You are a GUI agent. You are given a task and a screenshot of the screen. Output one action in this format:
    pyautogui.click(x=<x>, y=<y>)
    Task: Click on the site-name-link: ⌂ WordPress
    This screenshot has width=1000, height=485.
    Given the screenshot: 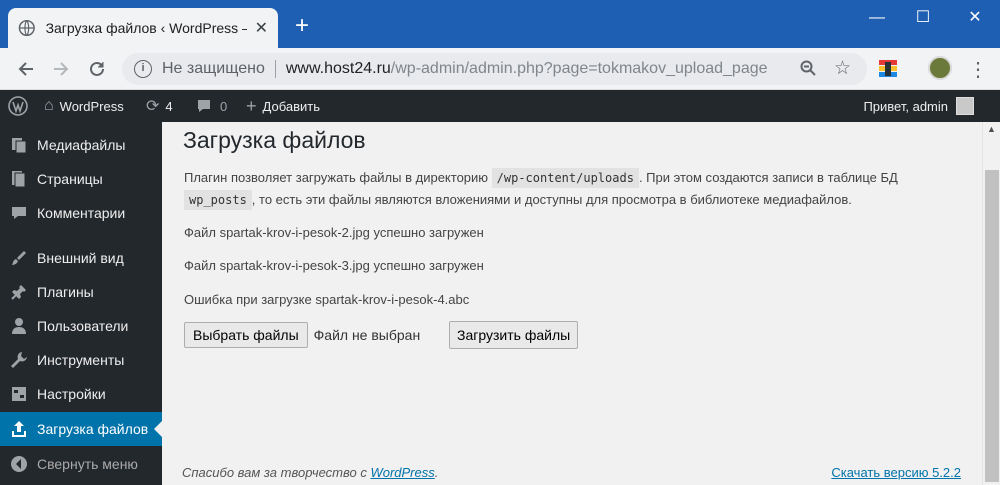 What is the action you would take?
    pyautogui.click(x=84, y=106)
    